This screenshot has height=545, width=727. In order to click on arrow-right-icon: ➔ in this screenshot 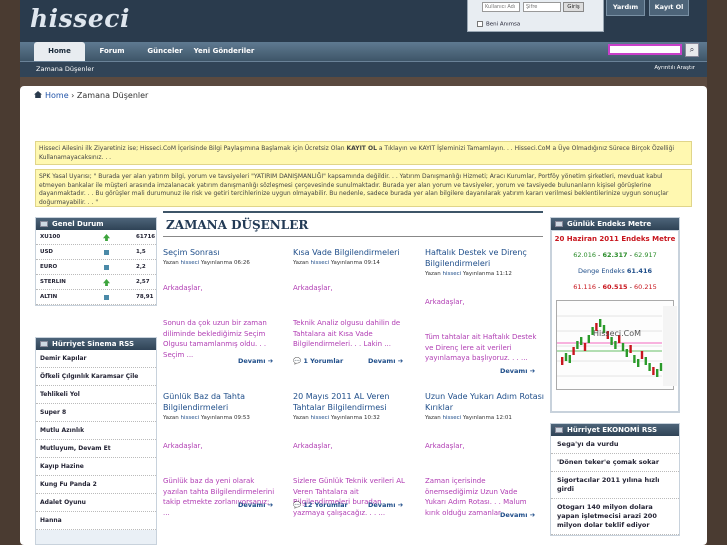, I will do `click(532, 515)`.